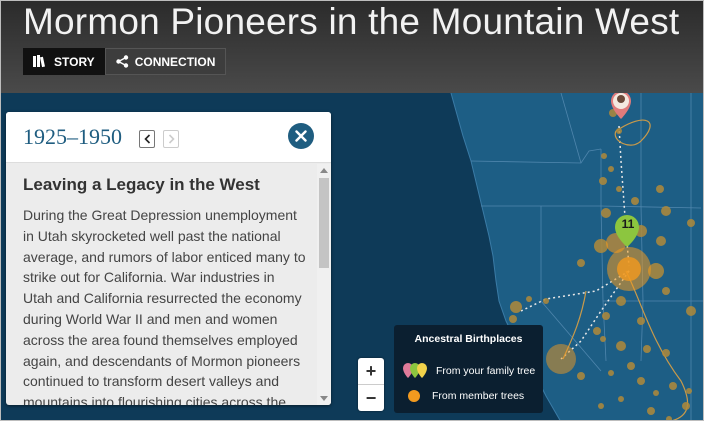 The height and width of the screenshot is (421, 704). I want to click on orange-dot-icon, so click(414, 396).